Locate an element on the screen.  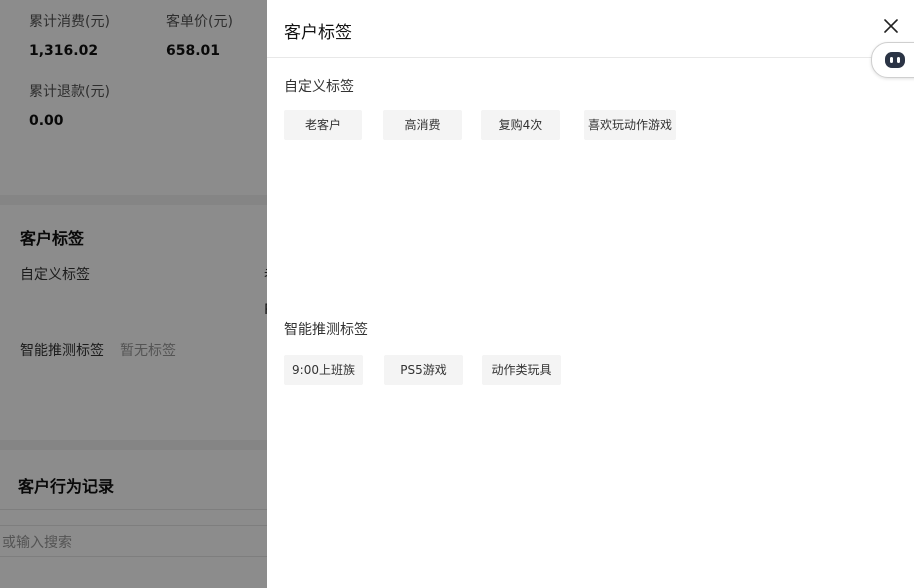
tag-action-toys: 动作类玩具 is located at coordinates (521, 370).